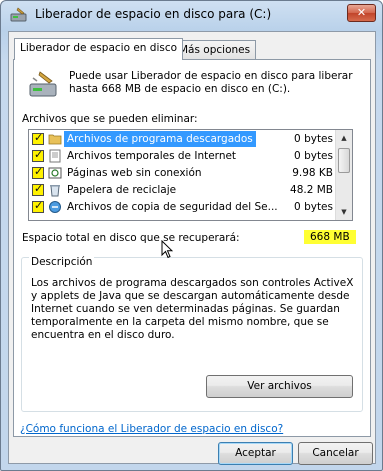 The height and width of the screenshot is (471, 383). What do you see at coordinates (18, 14) in the screenshot?
I see `disk-cleanup-icon` at bounding box center [18, 14].